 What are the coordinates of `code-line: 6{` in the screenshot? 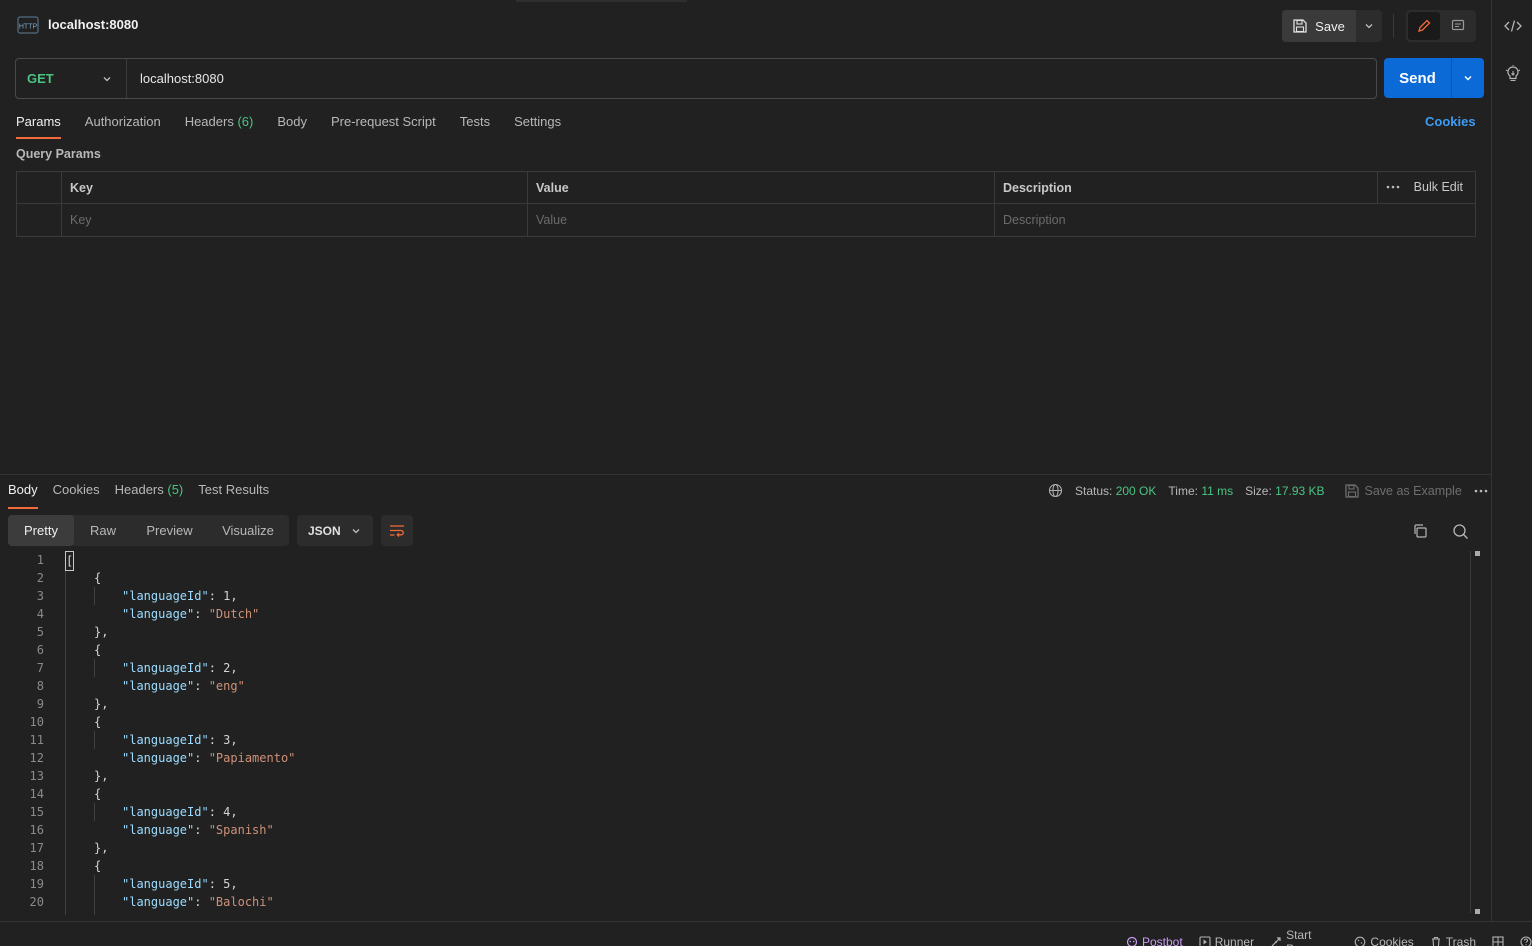 It's located at (735, 650).